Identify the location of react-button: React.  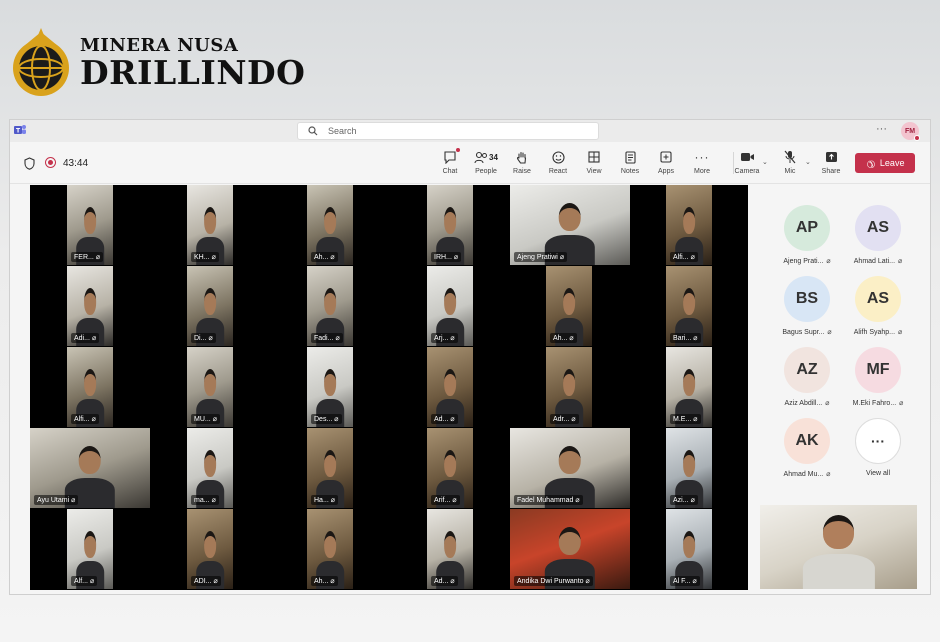
(558, 164).